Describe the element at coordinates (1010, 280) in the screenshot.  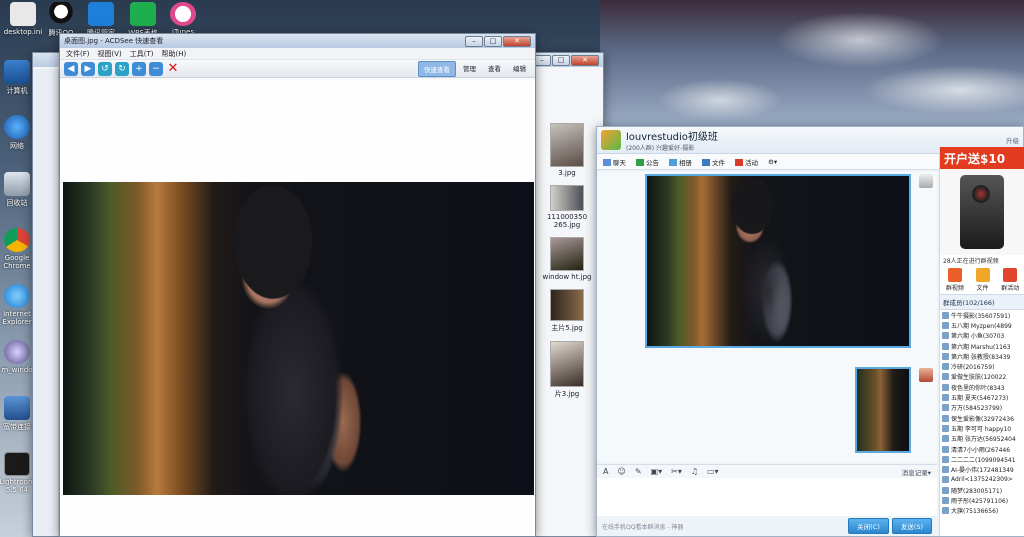
I see `group-activity-button: 群活动` at that location.